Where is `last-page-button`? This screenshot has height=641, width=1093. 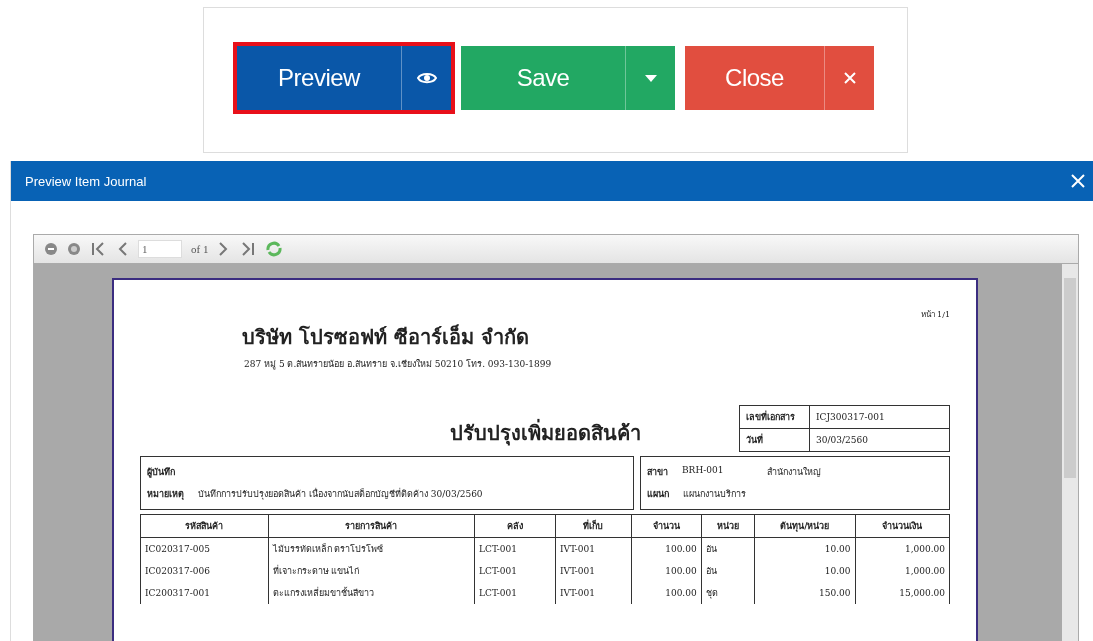
last-page-button is located at coordinates (248, 249).